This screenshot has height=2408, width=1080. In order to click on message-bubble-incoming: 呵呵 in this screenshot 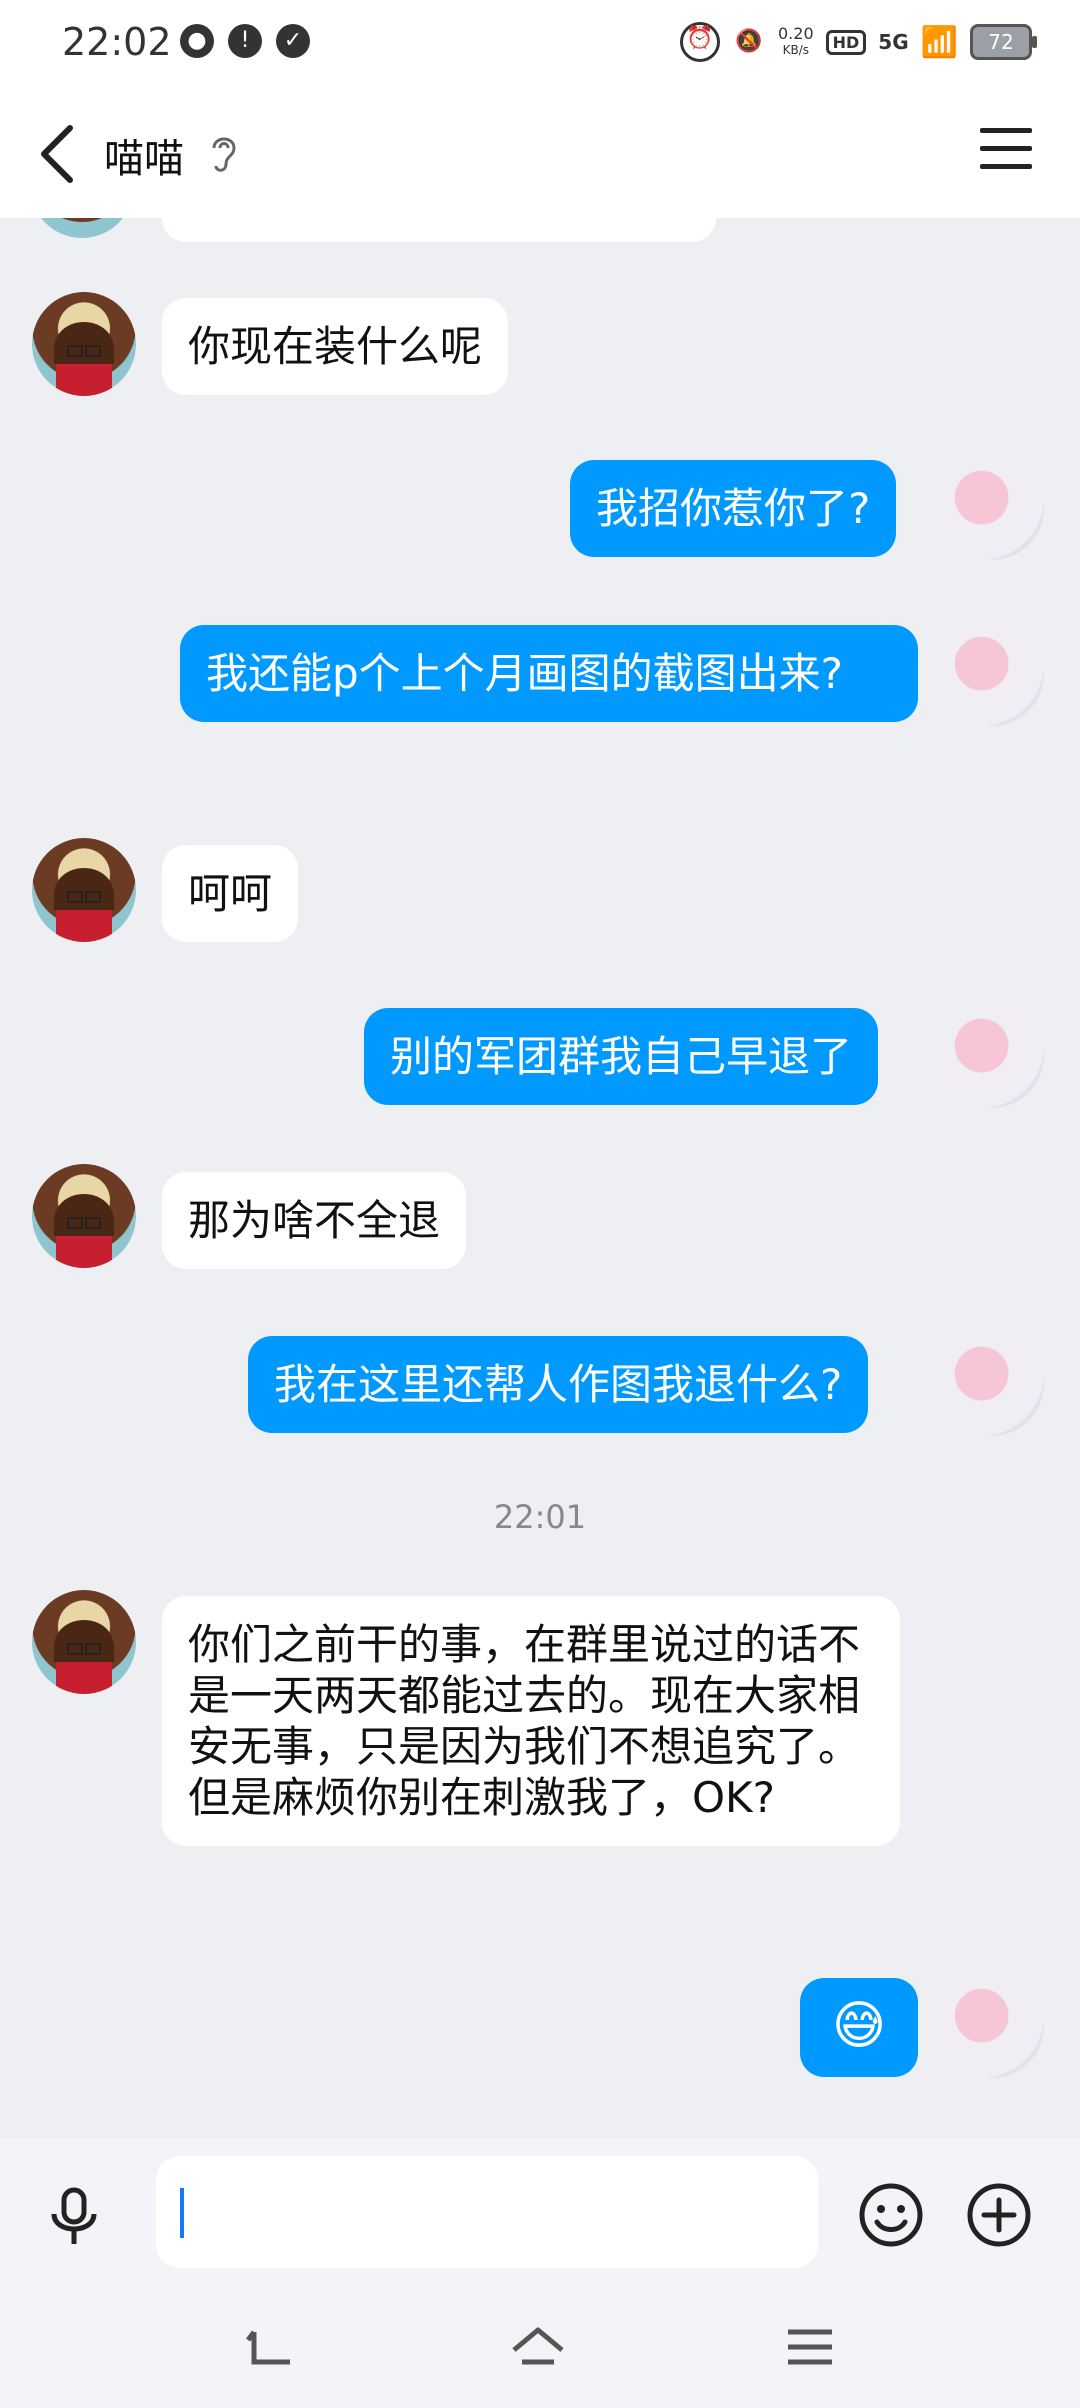, I will do `click(230, 893)`.